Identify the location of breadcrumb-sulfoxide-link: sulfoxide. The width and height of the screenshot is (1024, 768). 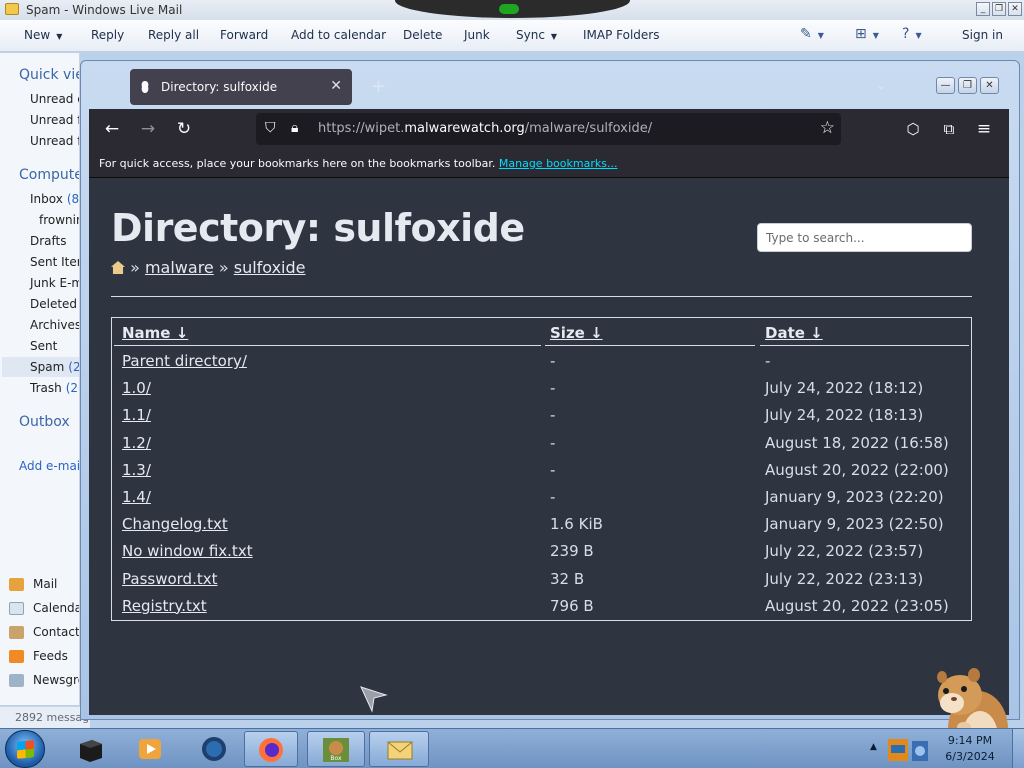
(270, 267).